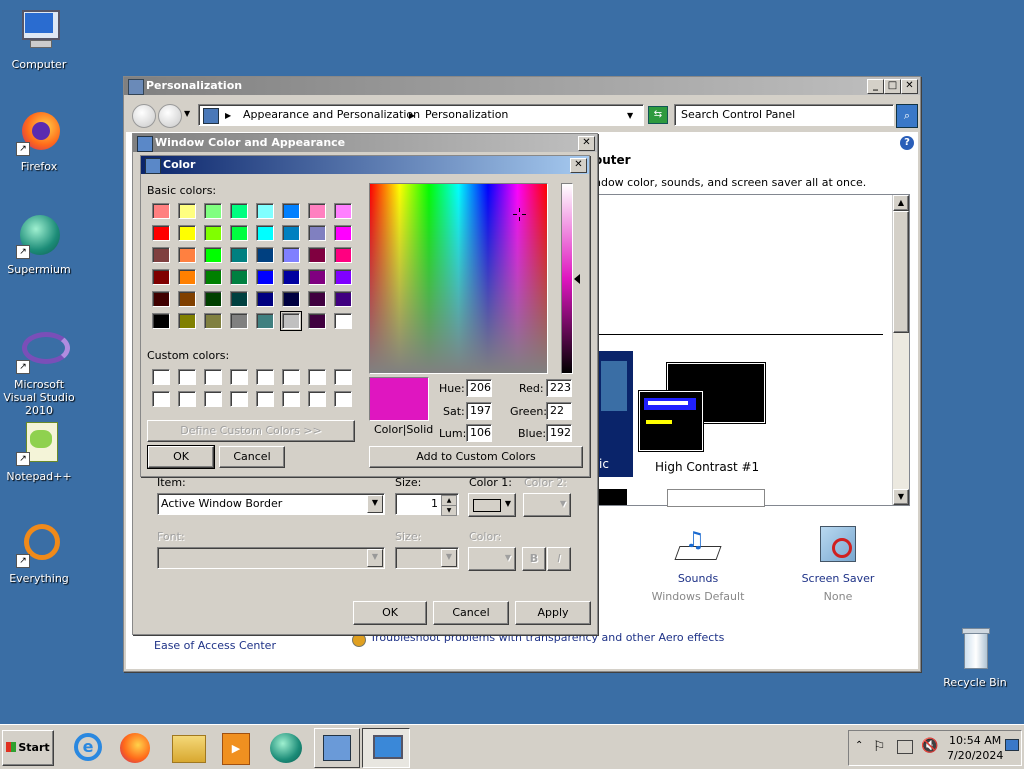 Image resolution: width=1024 pixels, height=769 pixels. What do you see at coordinates (567, 278) in the screenshot?
I see `luminance-slider` at bounding box center [567, 278].